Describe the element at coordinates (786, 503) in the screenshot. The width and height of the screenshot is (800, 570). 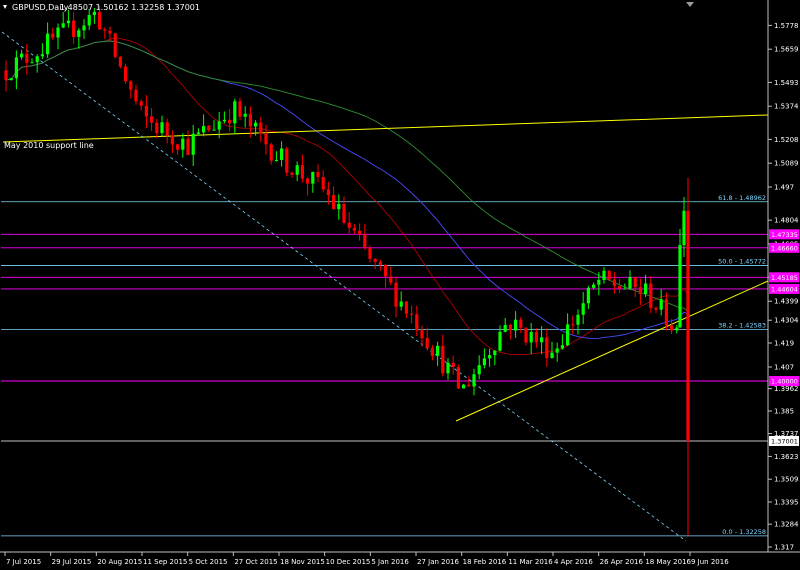
I see `y-tick-label: 1.3395` at that location.